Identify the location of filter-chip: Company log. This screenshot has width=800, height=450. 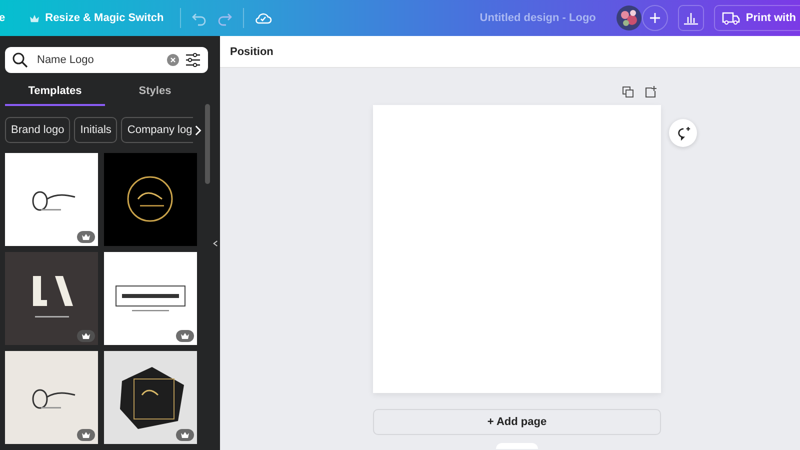
(157, 130).